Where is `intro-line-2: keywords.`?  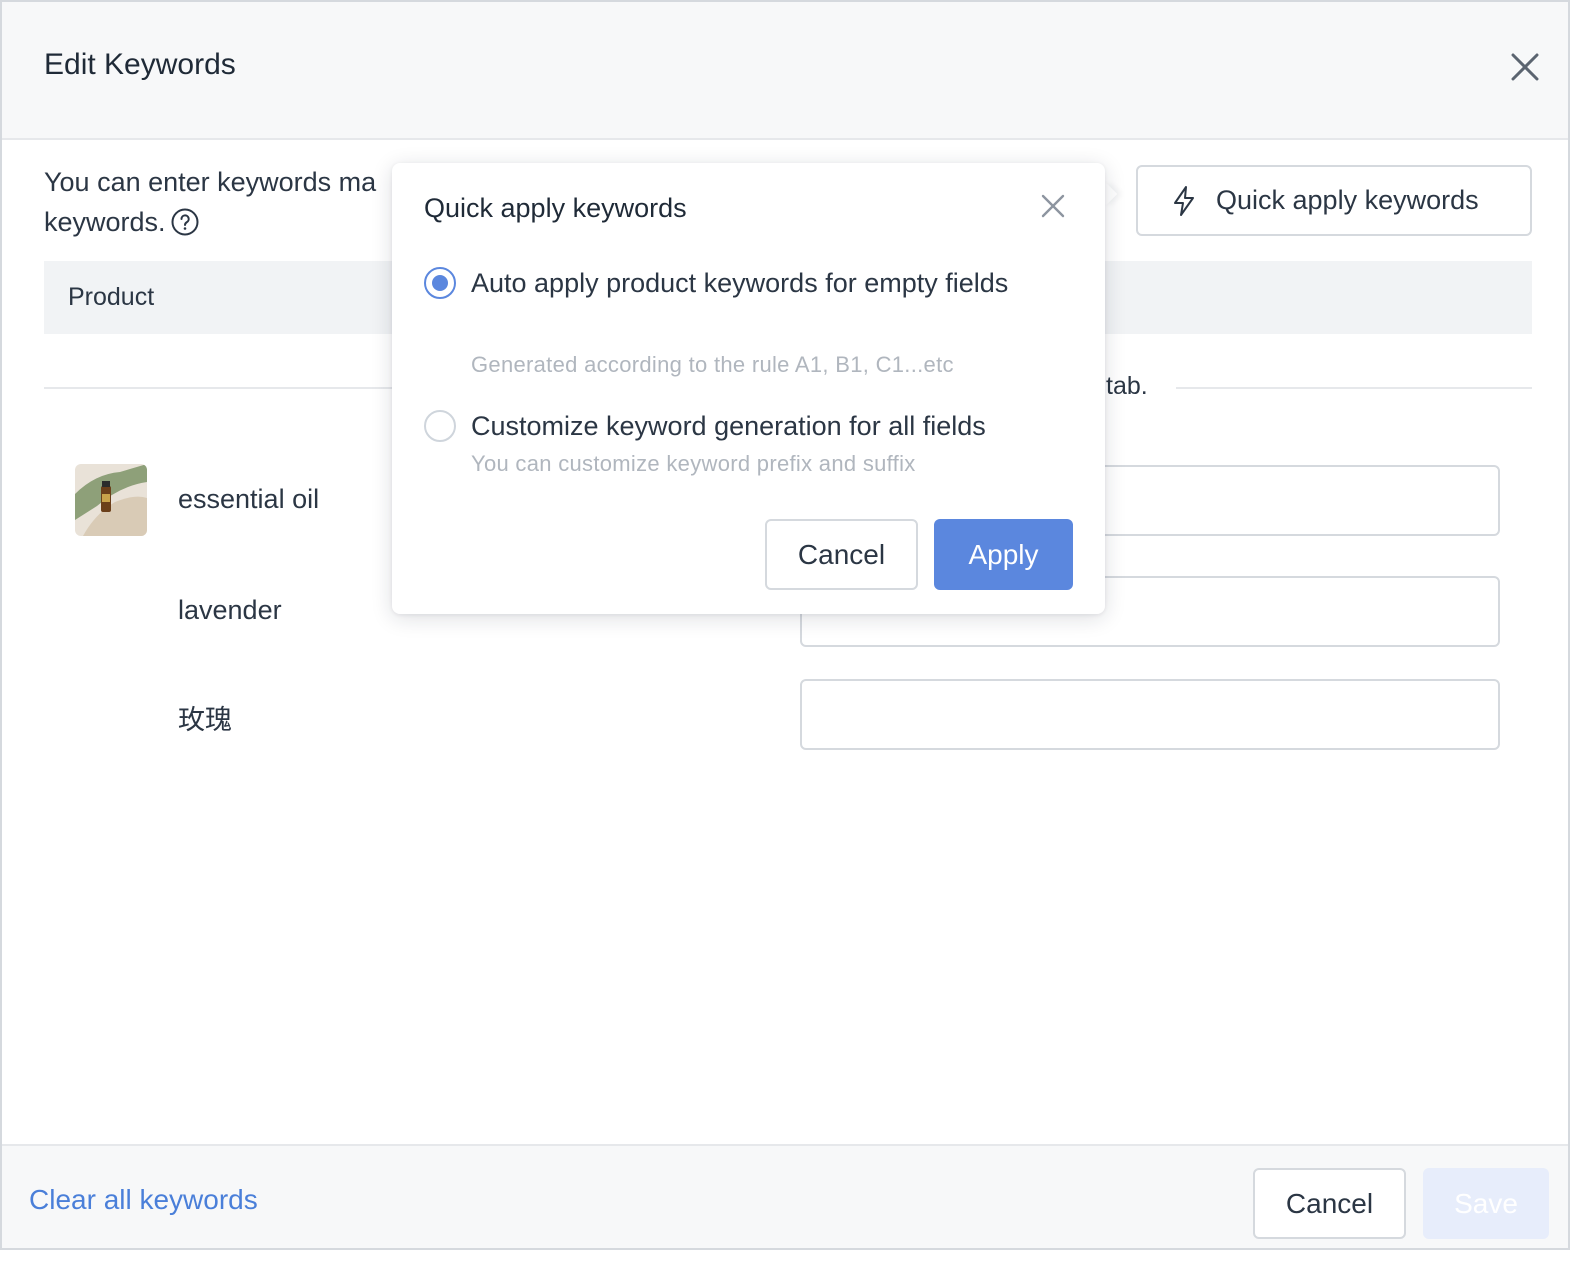
intro-line-2: keywords. is located at coordinates (122, 222).